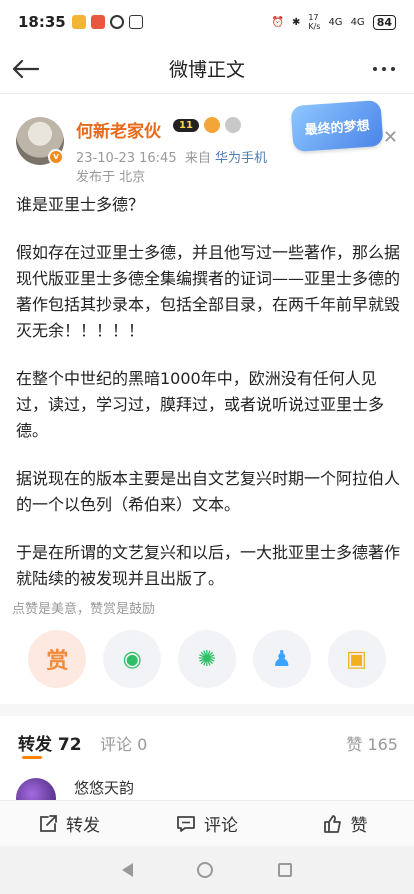 The width and height of the screenshot is (414, 894). What do you see at coordinates (197, 158) in the screenshot?
I see `source-prefix: 来自` at bounding box center [197, 158].